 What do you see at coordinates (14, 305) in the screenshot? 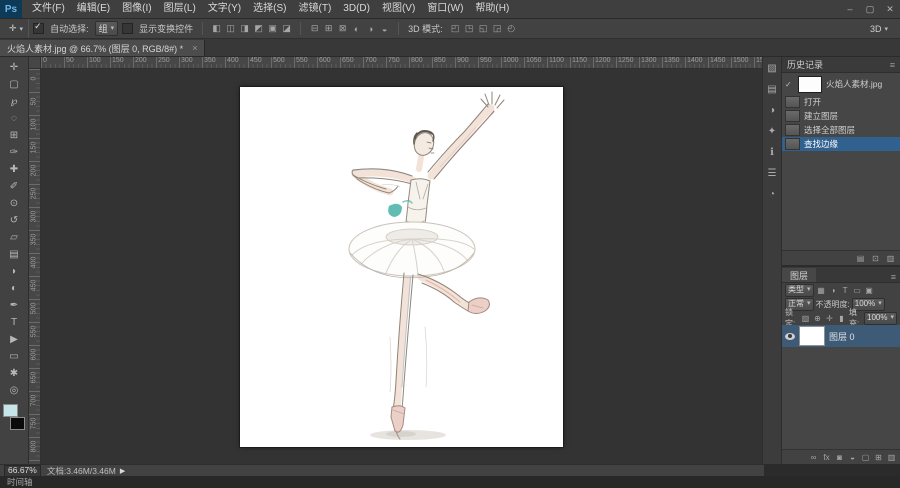
I see `pen-tool: ✒` at bounding box center [14, 305].